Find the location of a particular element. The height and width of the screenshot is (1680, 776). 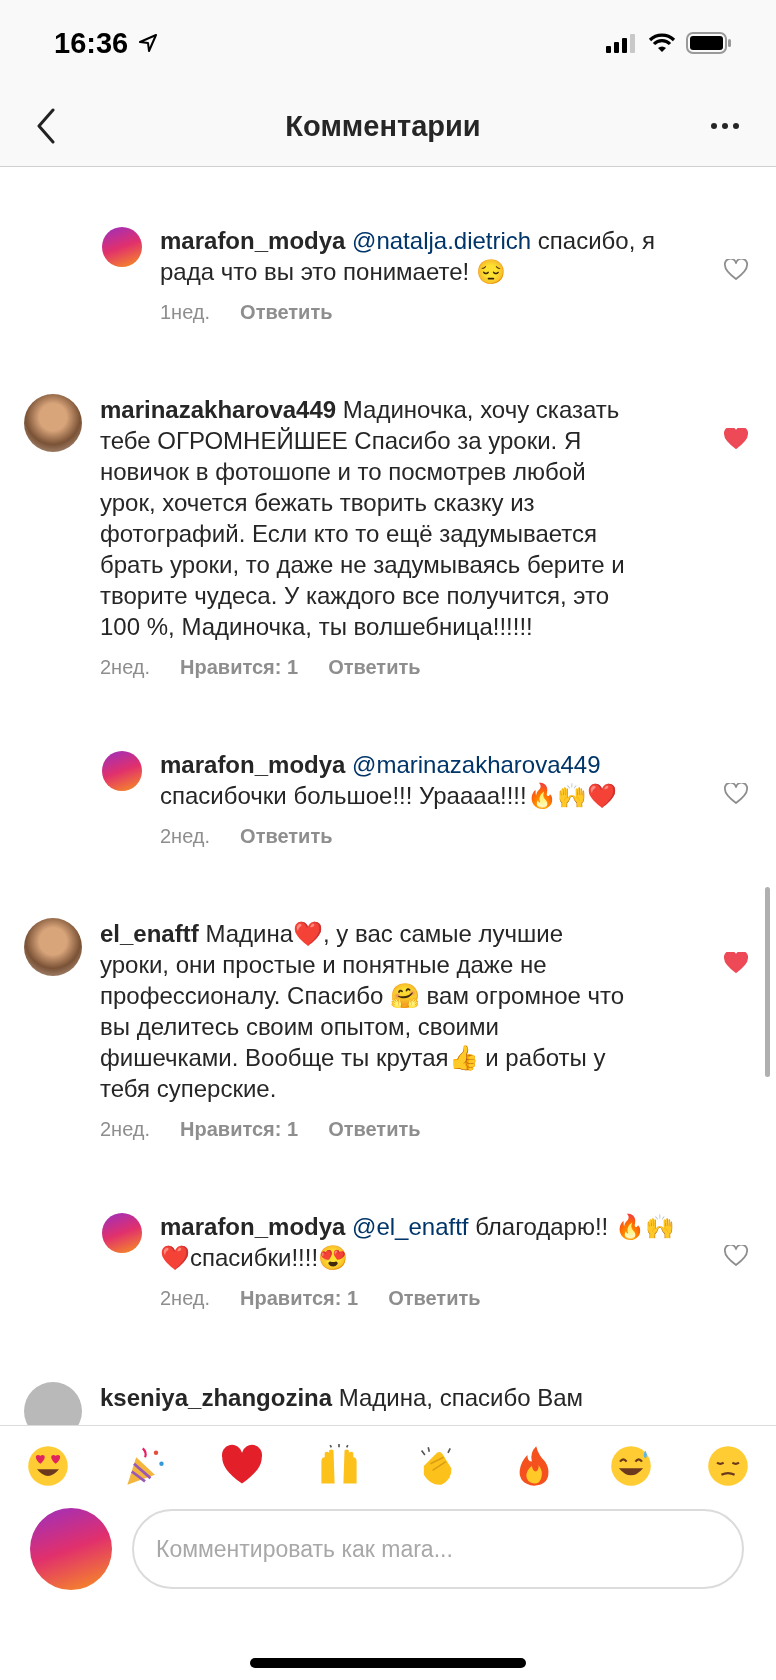

location-arrow-icon is located at coordinates (148, 43).